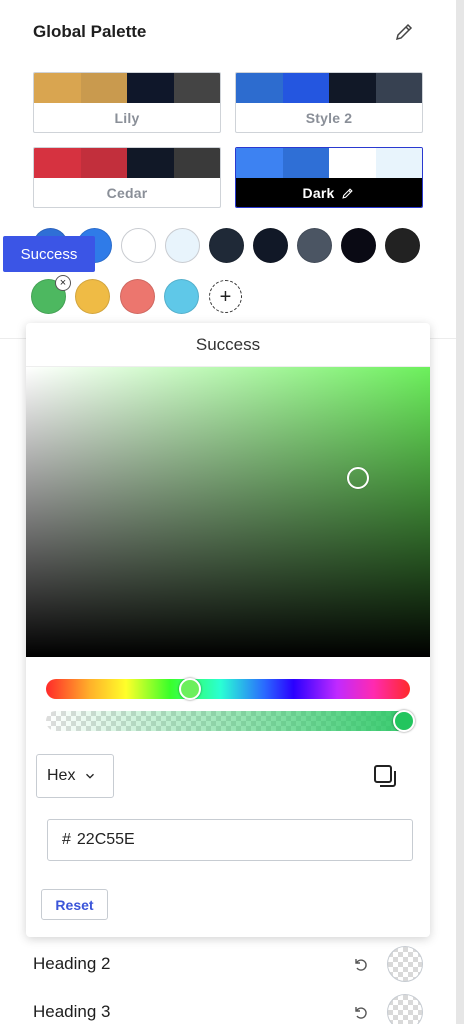  I want to click on palette-cedar: Cedar, so click(127, 177).